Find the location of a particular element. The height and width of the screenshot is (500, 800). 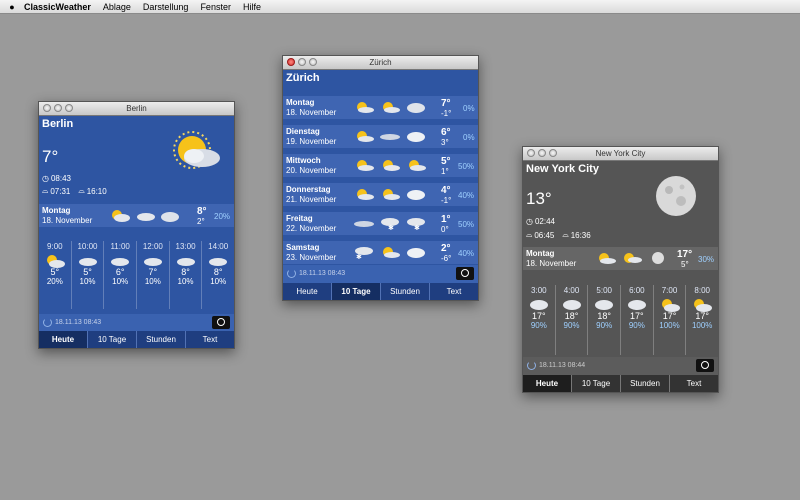

last-updated: 18.11.13 08:44 is located at coordinates (562, 365).